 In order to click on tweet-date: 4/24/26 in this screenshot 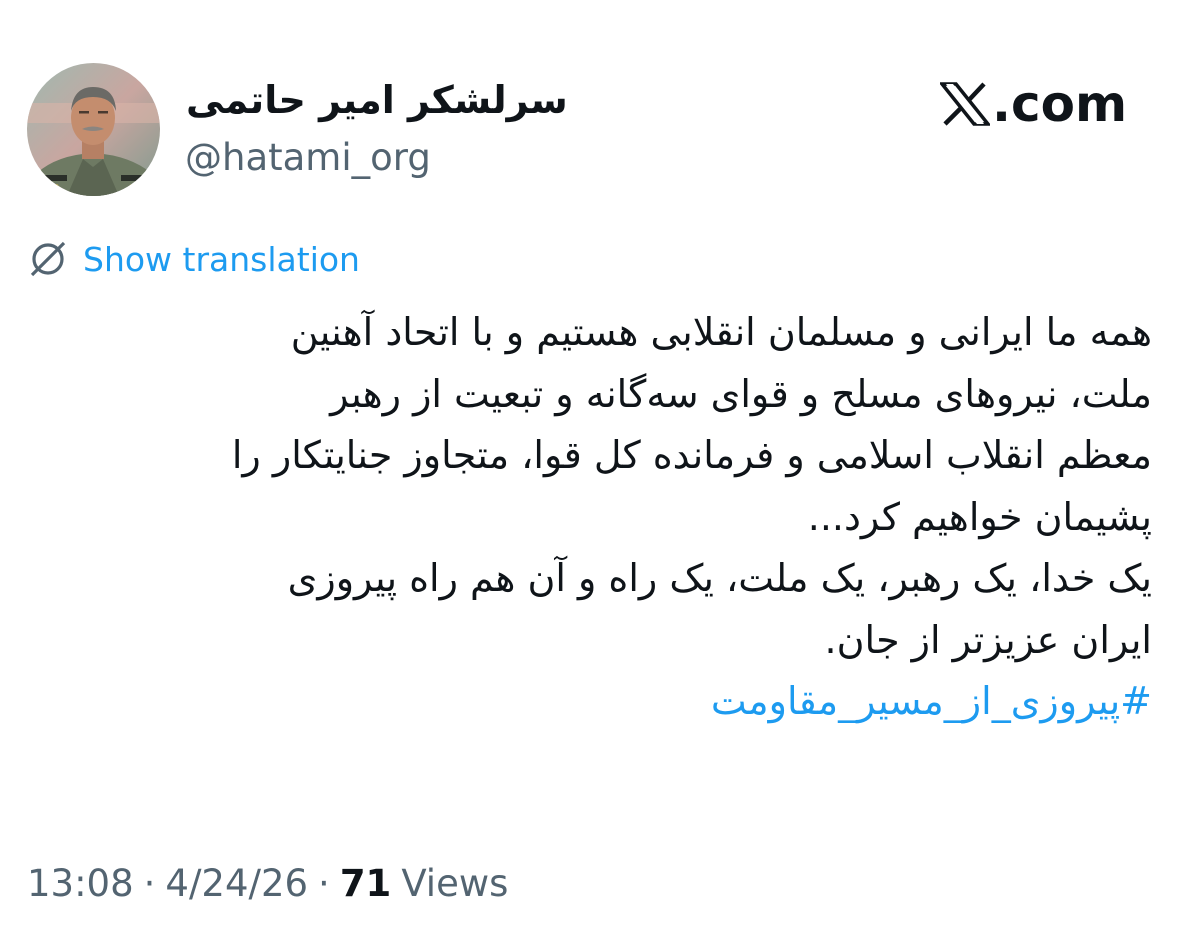, I will do `click(236, 883)`.